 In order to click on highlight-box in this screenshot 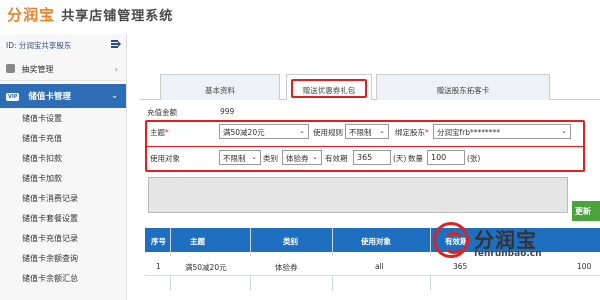, I will do `click(329, 88)`.